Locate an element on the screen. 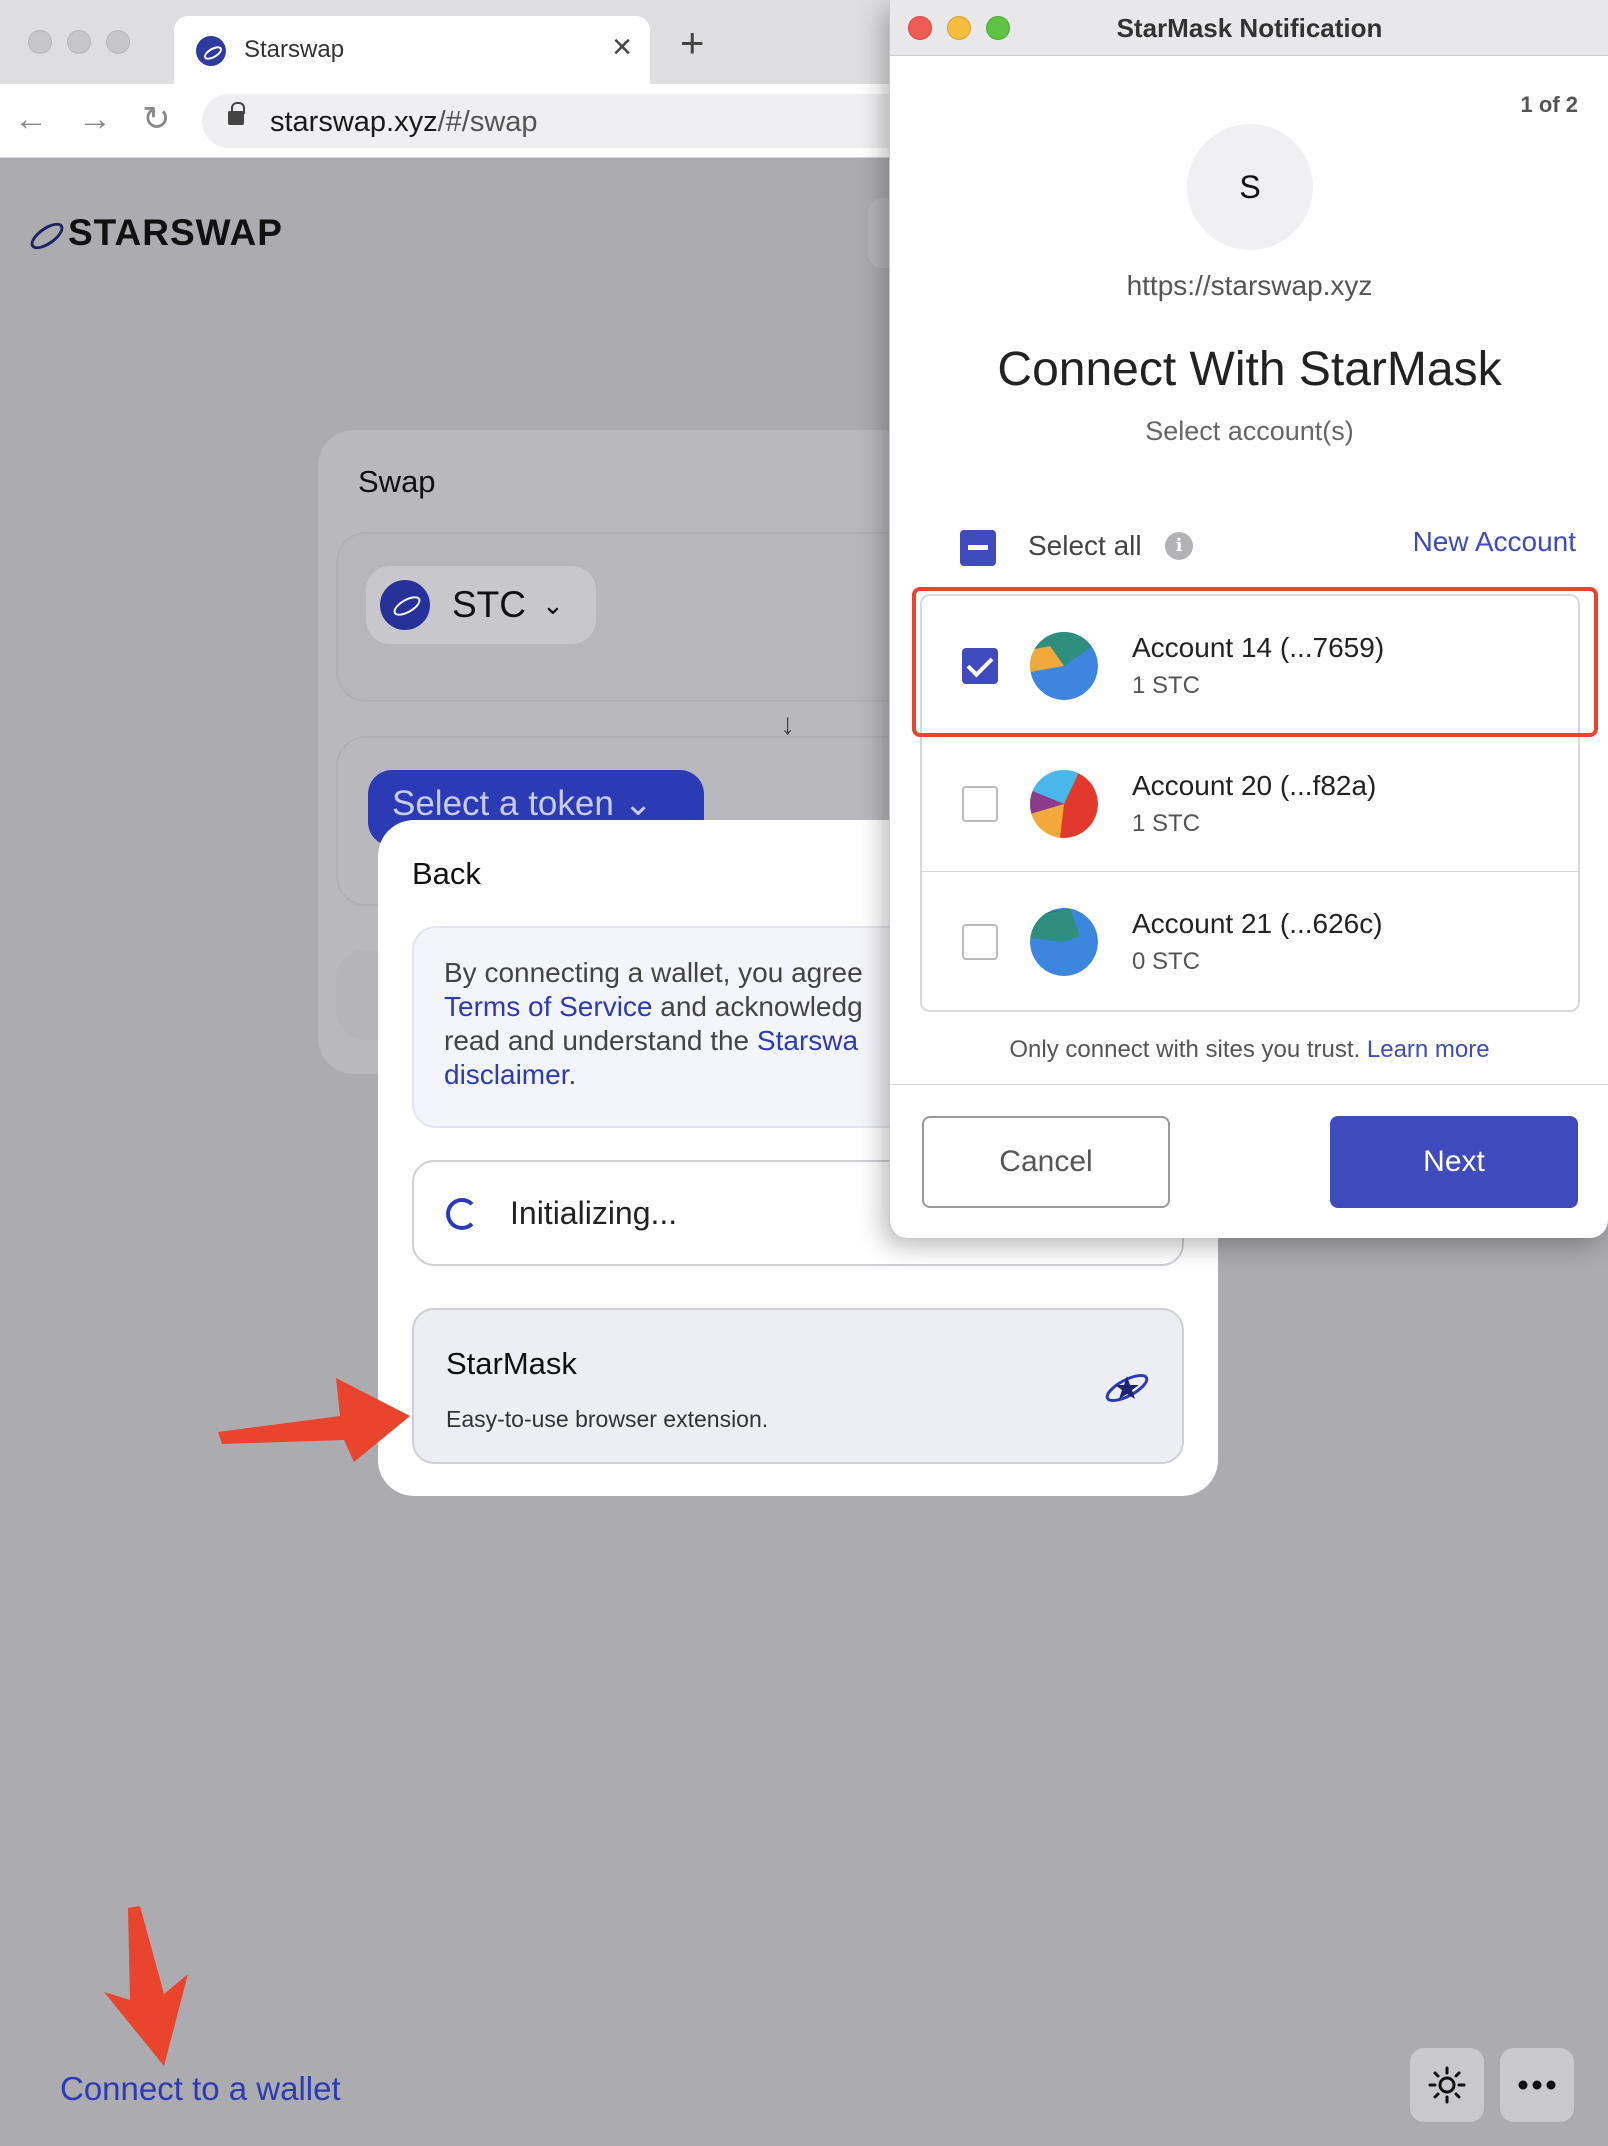 The image size is (1608, 2146). starmask-option-name: StarMask is located at coordinates (511, 1363).